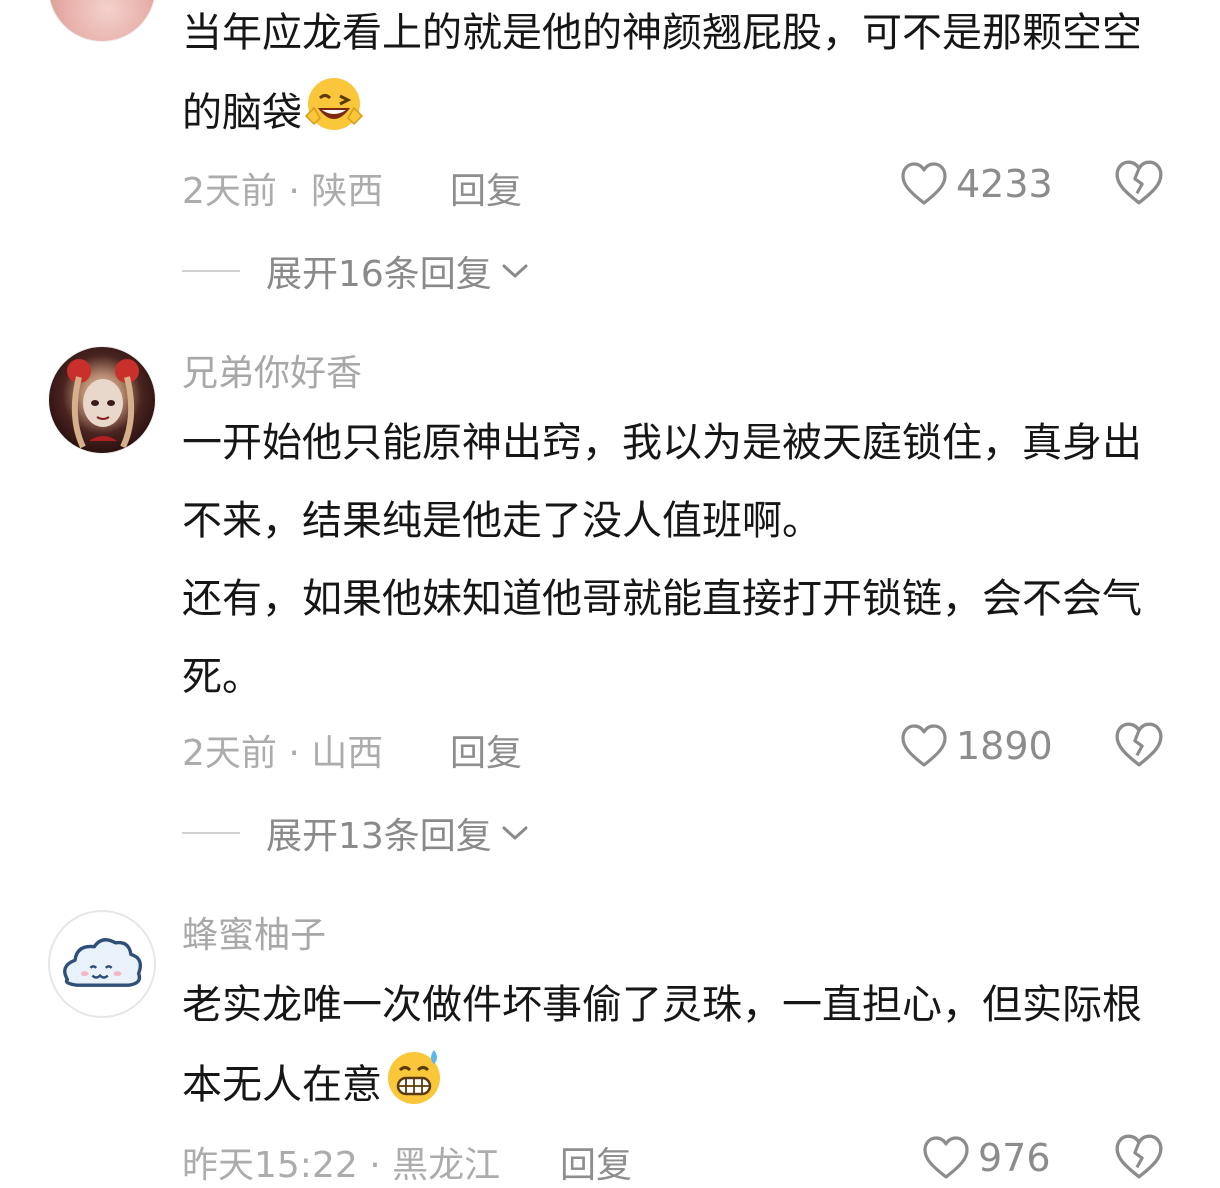 The height and width of the screenshot is (1188, 1220). I want to click on like-button: 1890, so click(976, 746).